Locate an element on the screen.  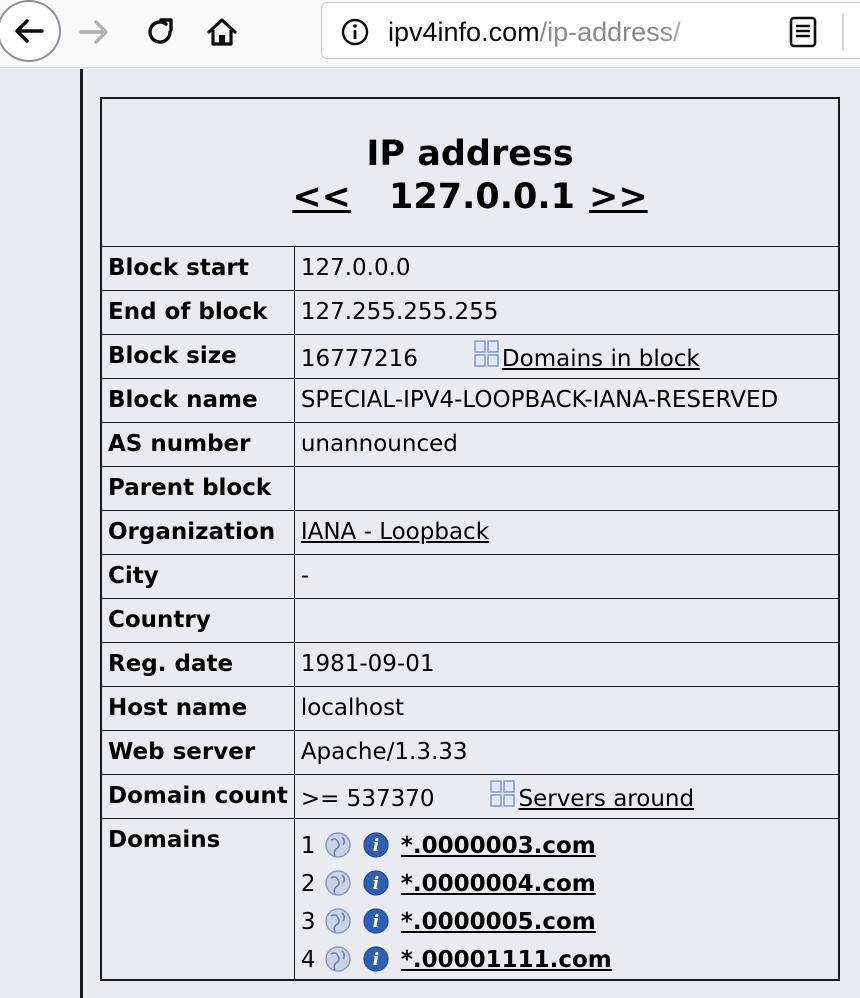
row-country: Country is located at coordinates (470, 620).